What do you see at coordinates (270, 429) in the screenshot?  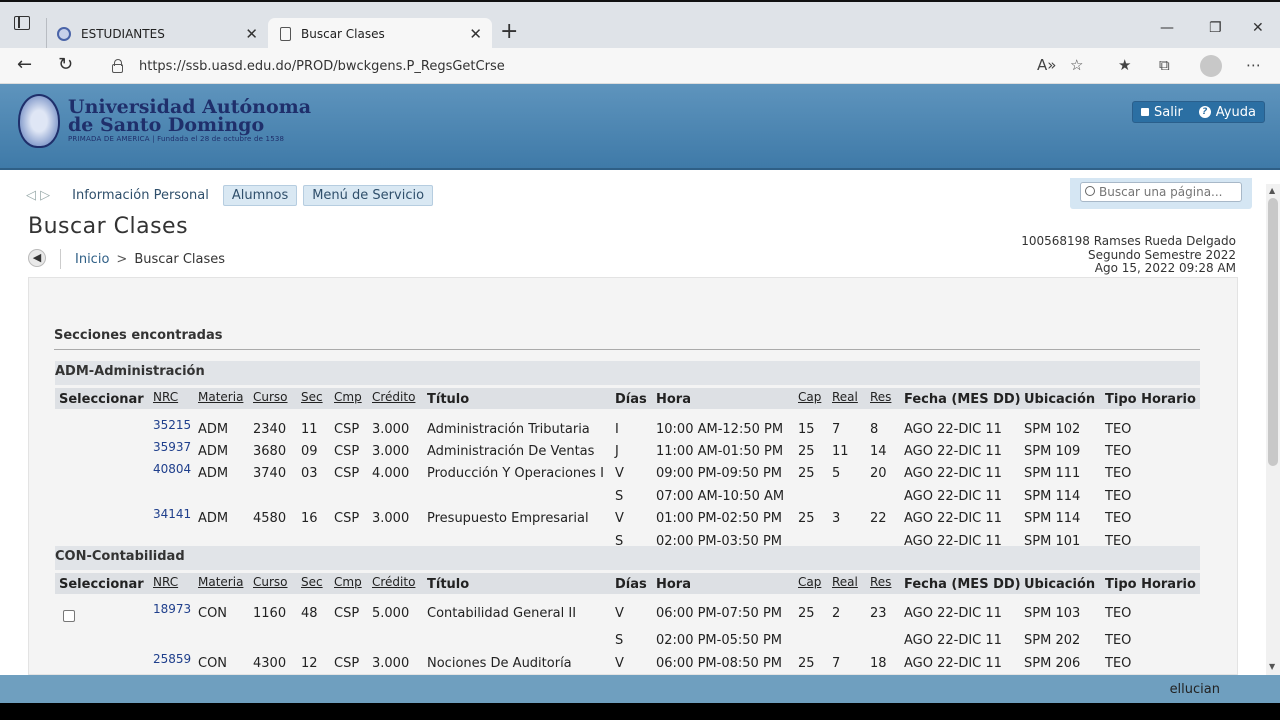 I see `cell-curso: 2340` at bounding box center [270, 429].